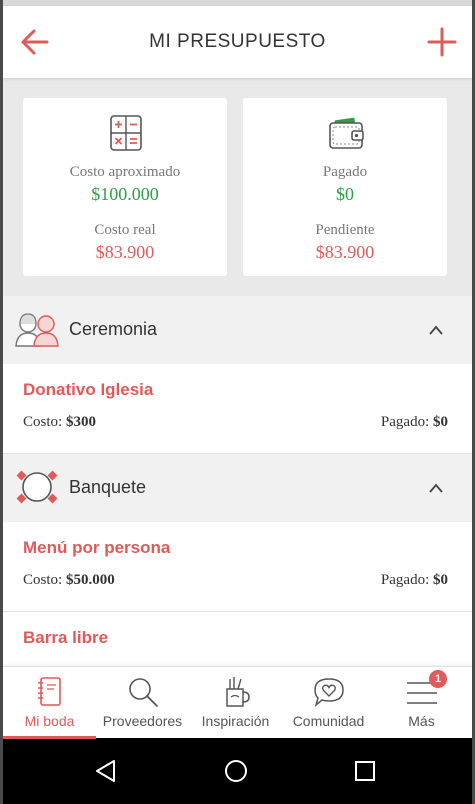  I want to click on nav-label: Mi boda, so click(49, 721).